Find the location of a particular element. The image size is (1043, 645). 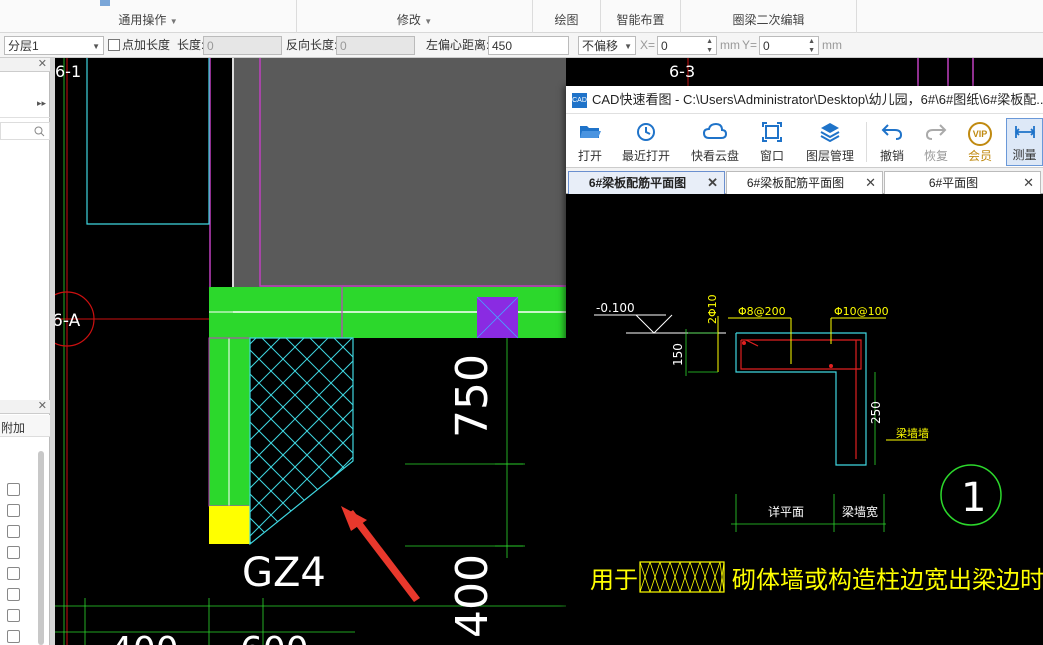

ribbon-group-label: 修改 ▼ is located at coordinates (414, 20).